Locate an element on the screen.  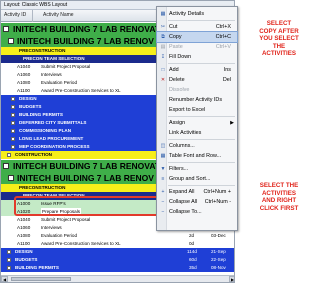
menu-item-add: □ Add Ins is located at coordinates (197, 70).